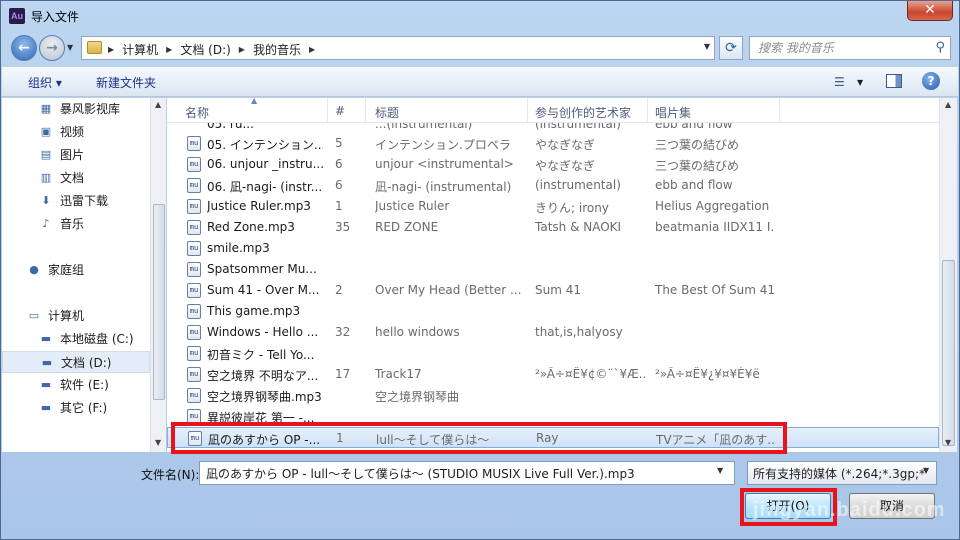 Image resolution: width=960 pixels, height=540 pixels. I want to click on download-icon: ⬇, so click(46, 200).